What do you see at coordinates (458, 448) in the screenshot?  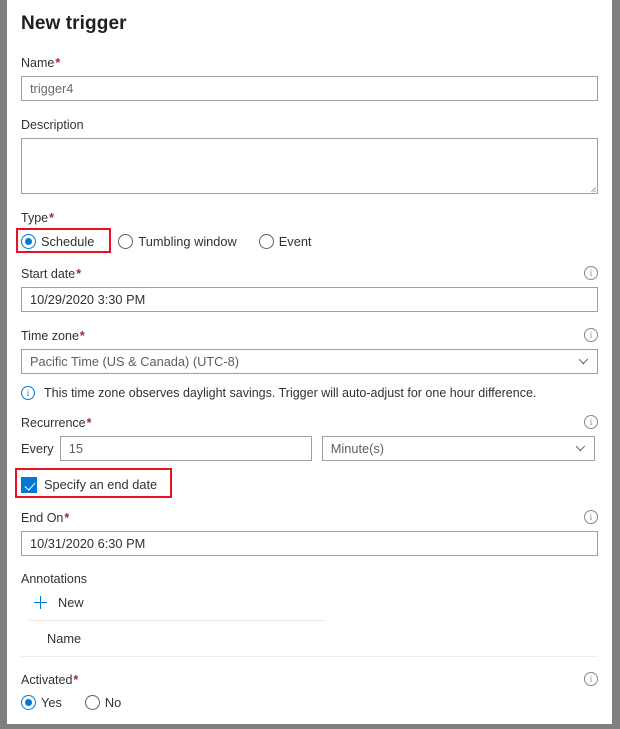 I see `recurrence-unit-select: Minute(s)` at bounding box center [458, 448].